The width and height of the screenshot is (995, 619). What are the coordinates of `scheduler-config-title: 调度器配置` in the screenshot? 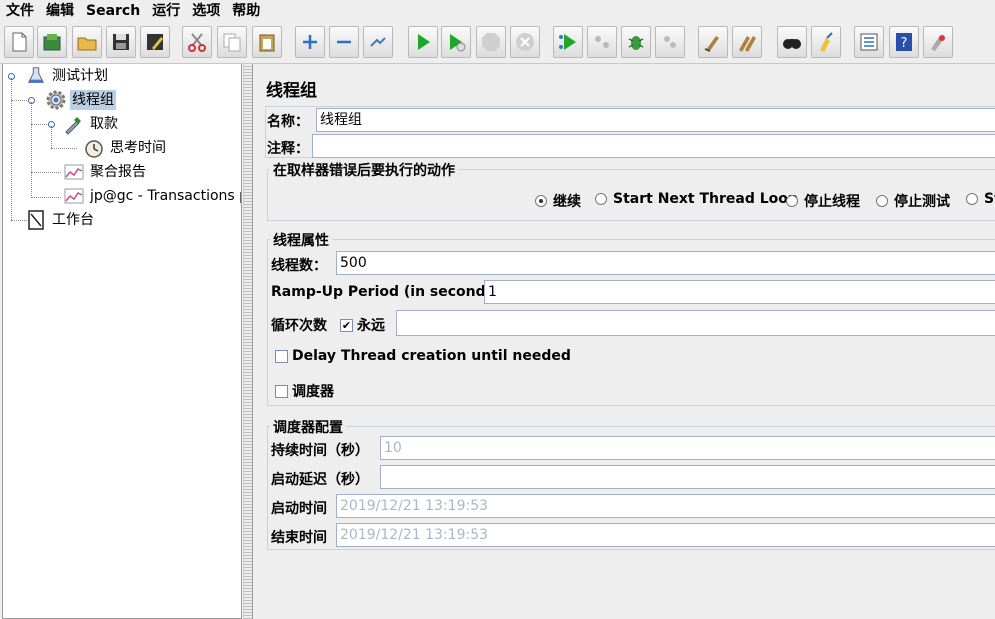 It's located at (308, 427).